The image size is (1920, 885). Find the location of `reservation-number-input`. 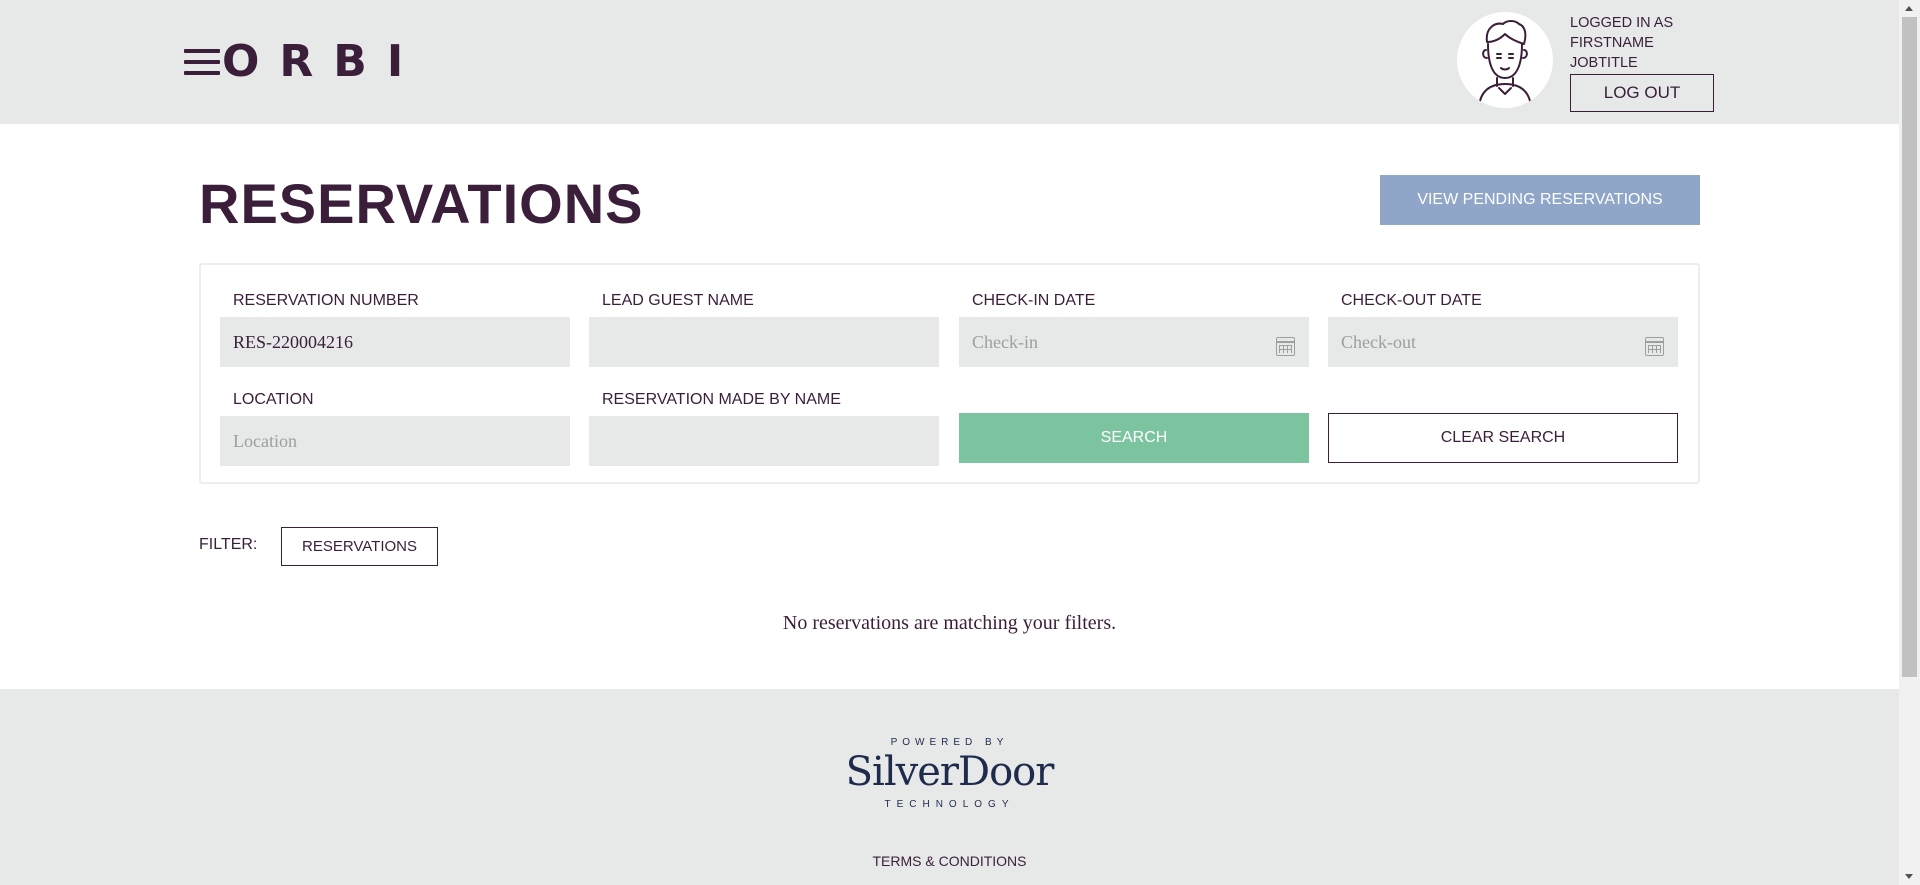

reservation-number-input is located at coordinates (395, 342).